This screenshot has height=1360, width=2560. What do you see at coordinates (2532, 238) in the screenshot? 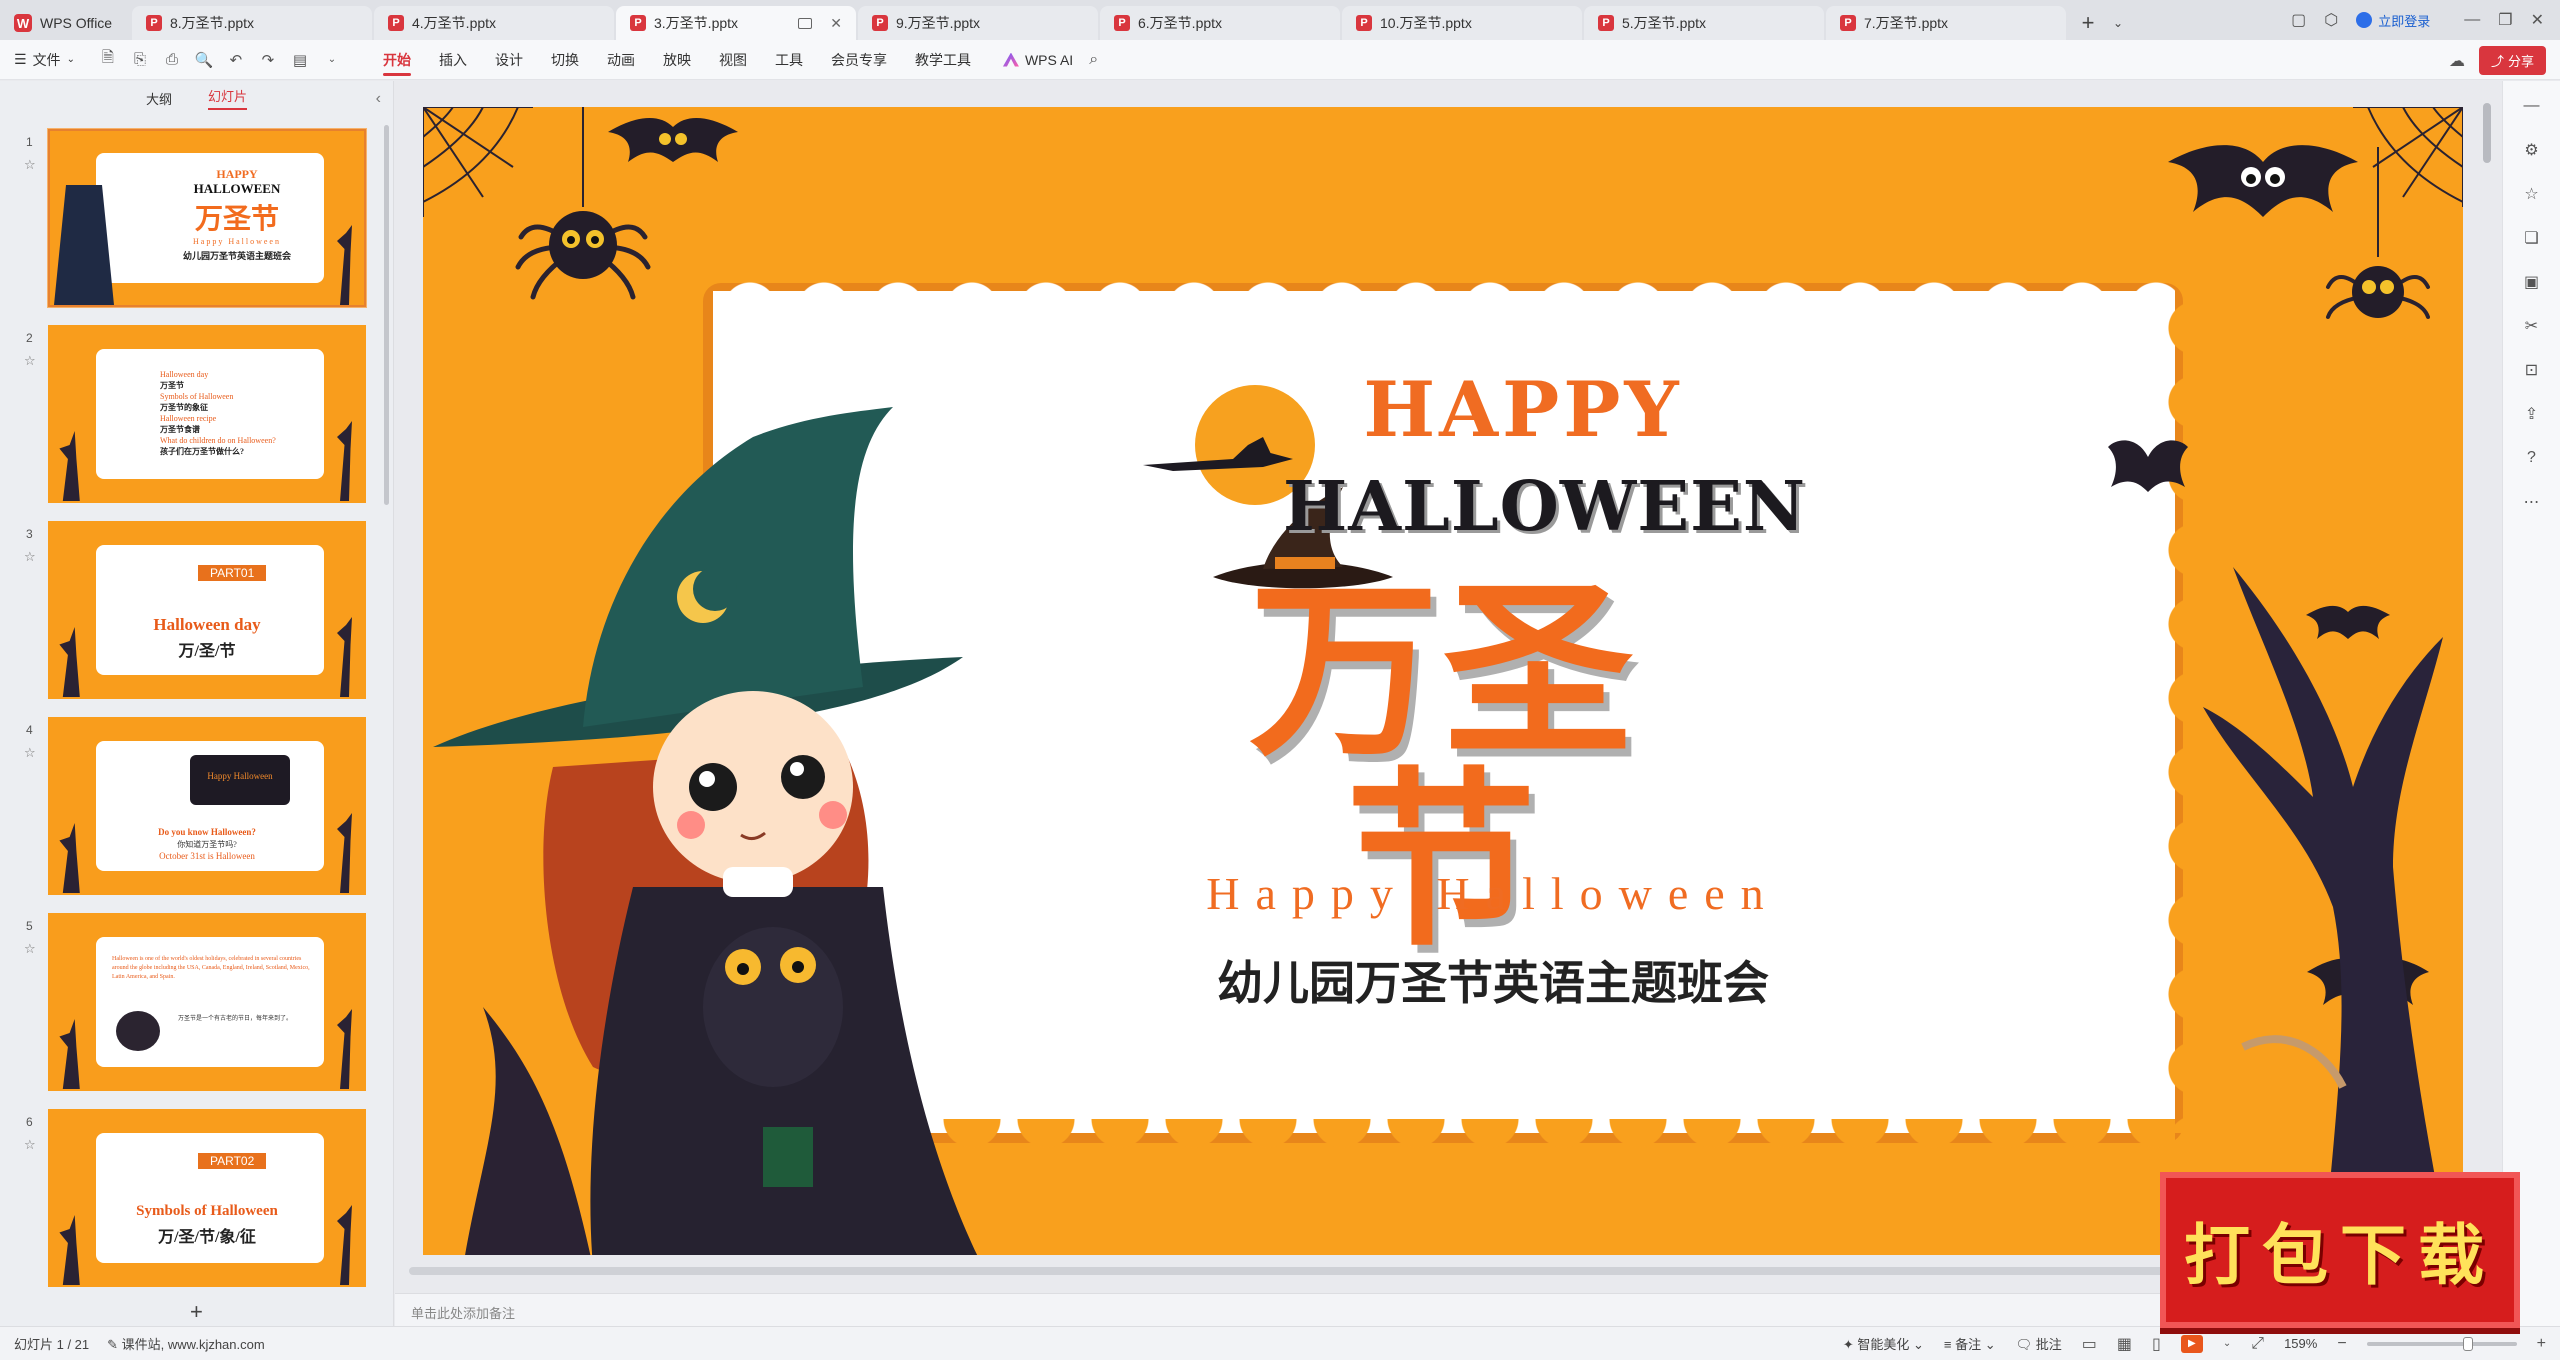
I see `copy-icon: ❏` at bounding box center [2532, 238].